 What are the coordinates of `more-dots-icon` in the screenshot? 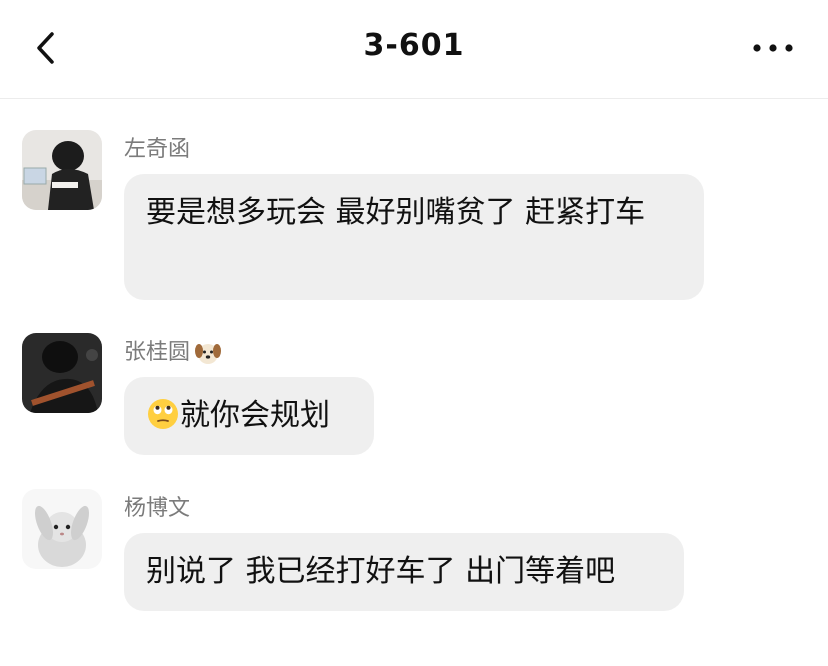 It's located at (773, 48).